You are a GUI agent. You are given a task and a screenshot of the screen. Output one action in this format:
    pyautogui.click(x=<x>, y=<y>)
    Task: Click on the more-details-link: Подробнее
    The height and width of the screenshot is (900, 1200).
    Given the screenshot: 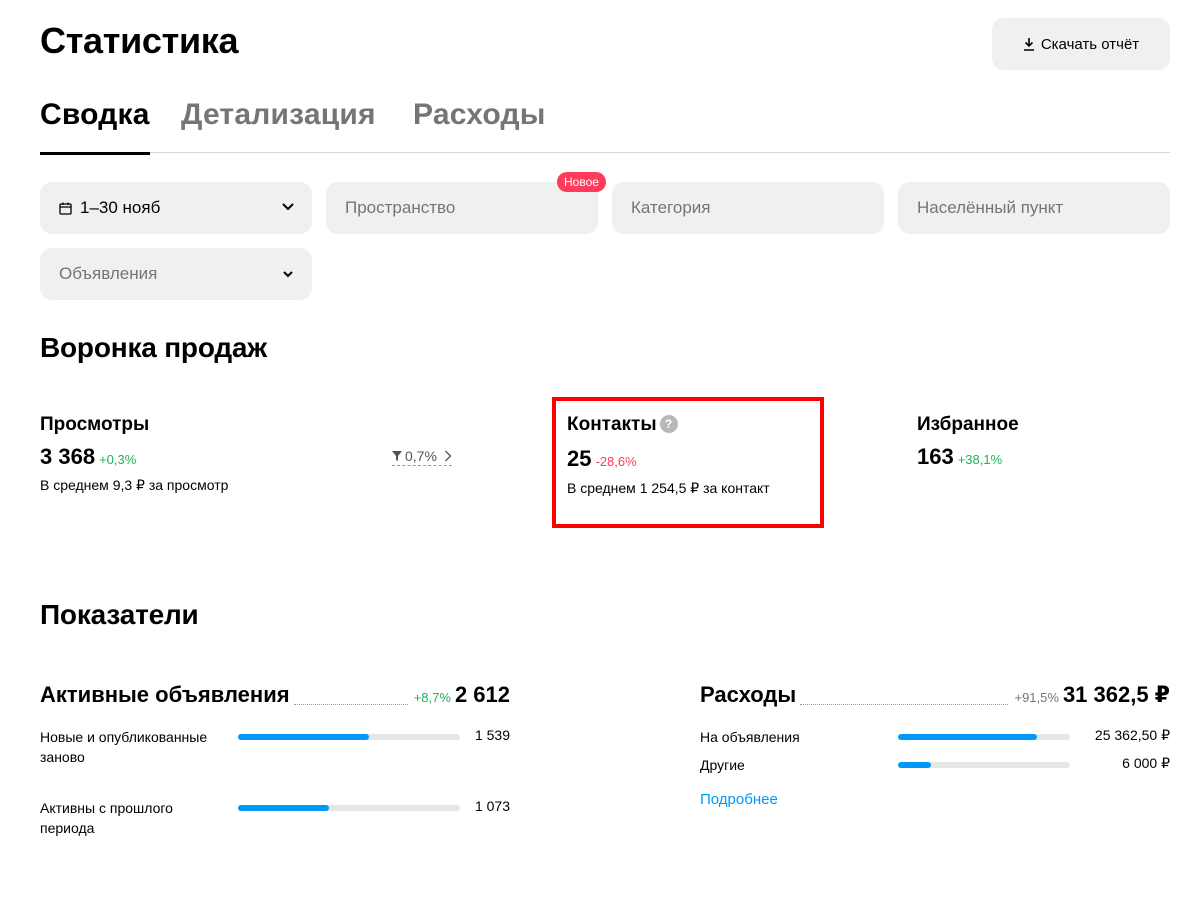 What is the action you would take?
    pyautogui.click(x=739, y=799)
    